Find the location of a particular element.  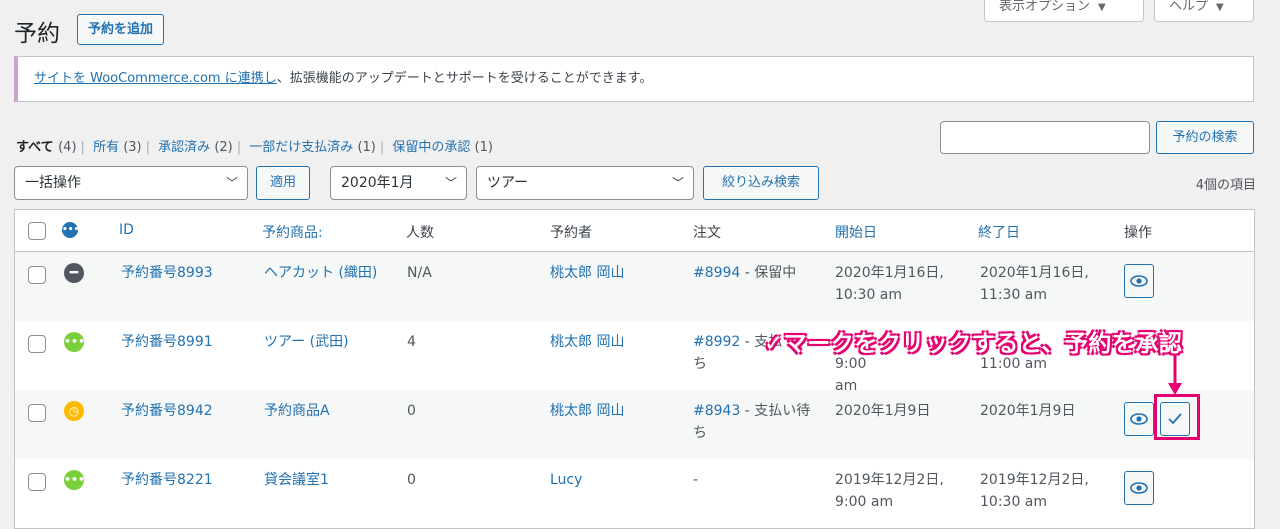

month-filter-select: 2020年1月 ﹀ is located at coordinates (398, 183).